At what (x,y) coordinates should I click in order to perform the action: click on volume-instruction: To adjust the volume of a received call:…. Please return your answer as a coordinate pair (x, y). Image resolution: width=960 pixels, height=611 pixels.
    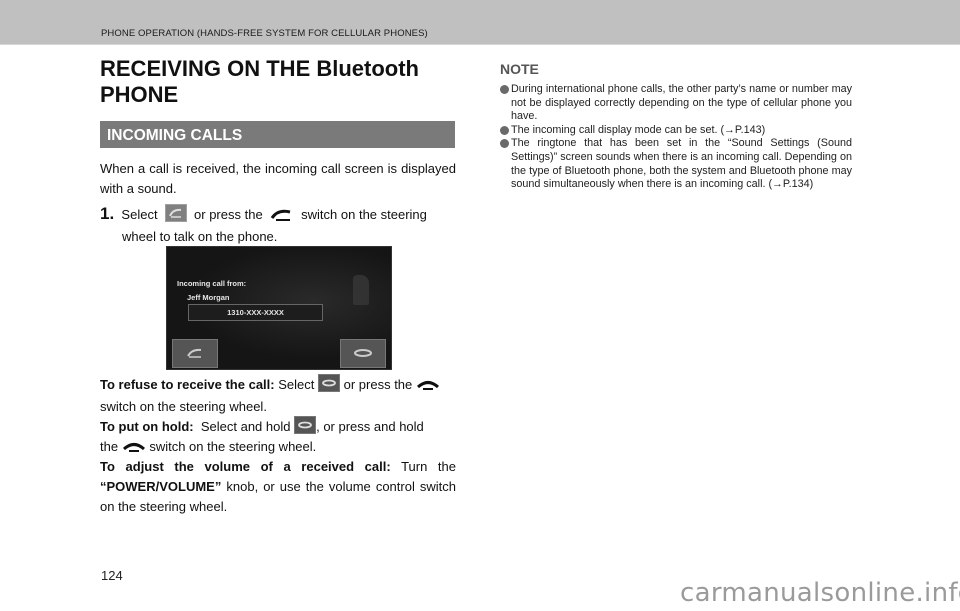
    Looking at the image, I should click on (278, 487).